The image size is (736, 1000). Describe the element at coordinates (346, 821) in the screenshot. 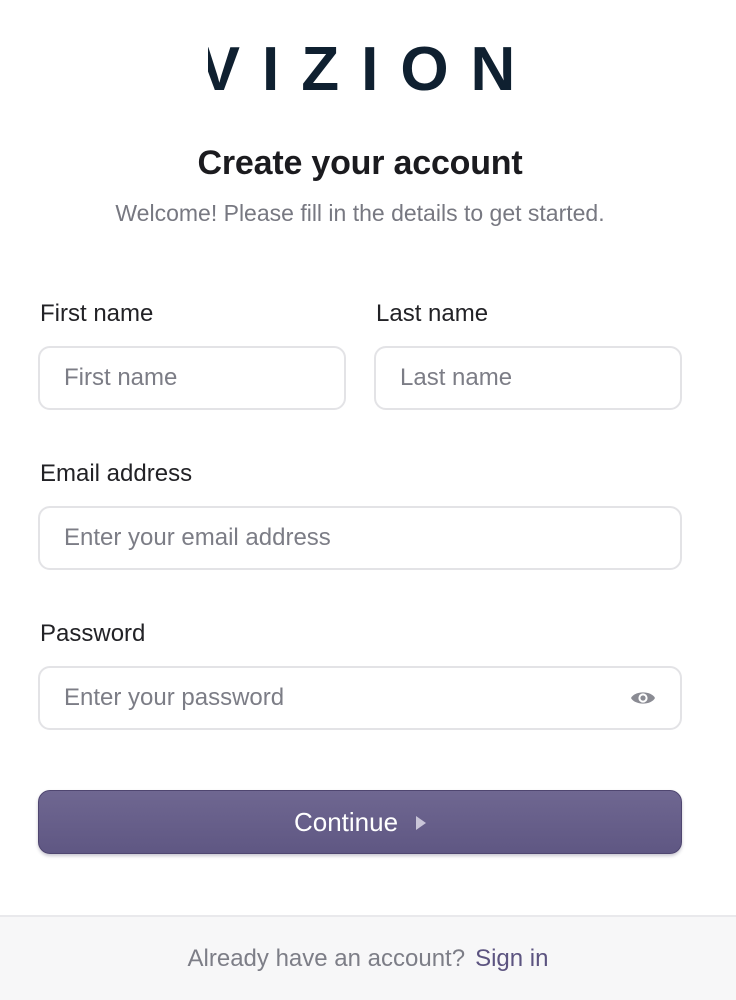

I see `continue-button-label: Continue` at that location.